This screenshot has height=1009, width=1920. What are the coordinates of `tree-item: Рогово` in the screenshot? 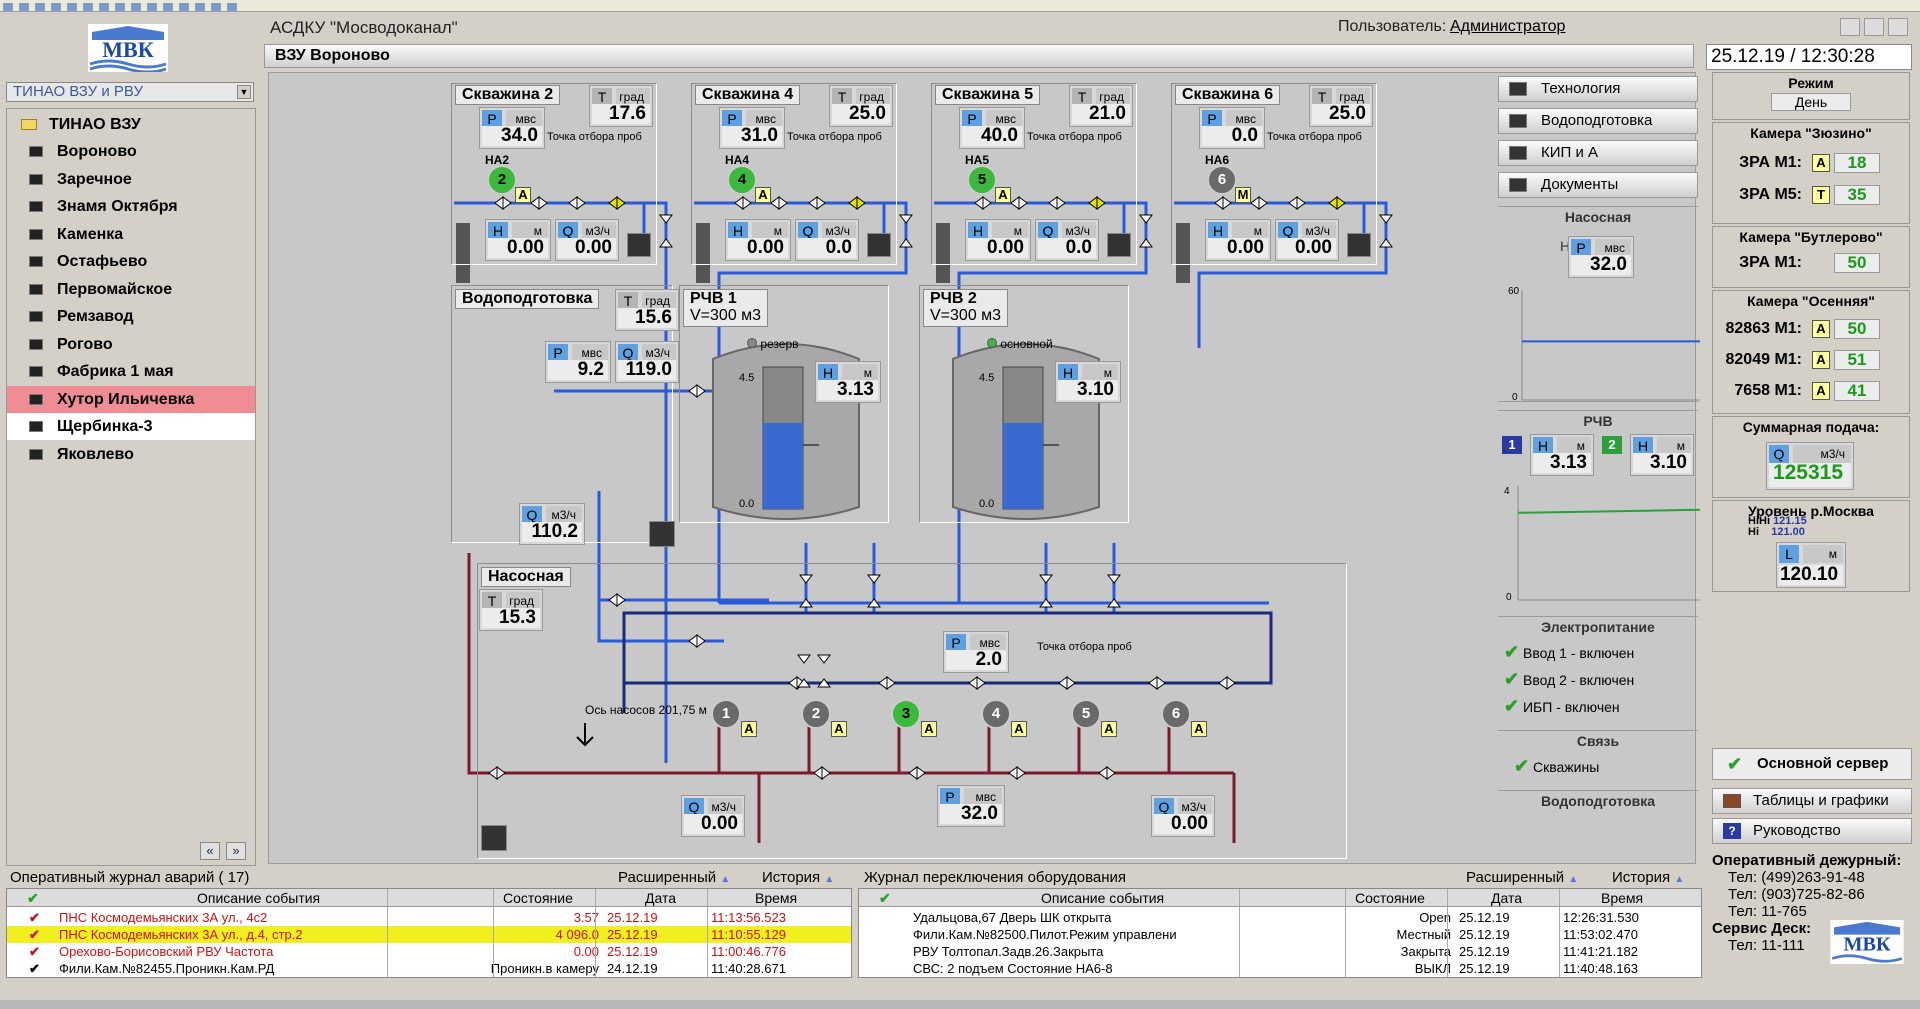 It's located at (131, 344).